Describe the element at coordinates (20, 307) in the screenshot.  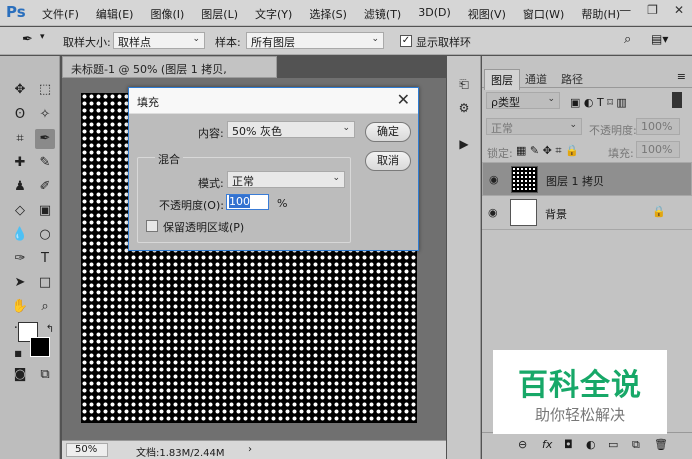
I see `hand-tool-icon: ✋` at that location.